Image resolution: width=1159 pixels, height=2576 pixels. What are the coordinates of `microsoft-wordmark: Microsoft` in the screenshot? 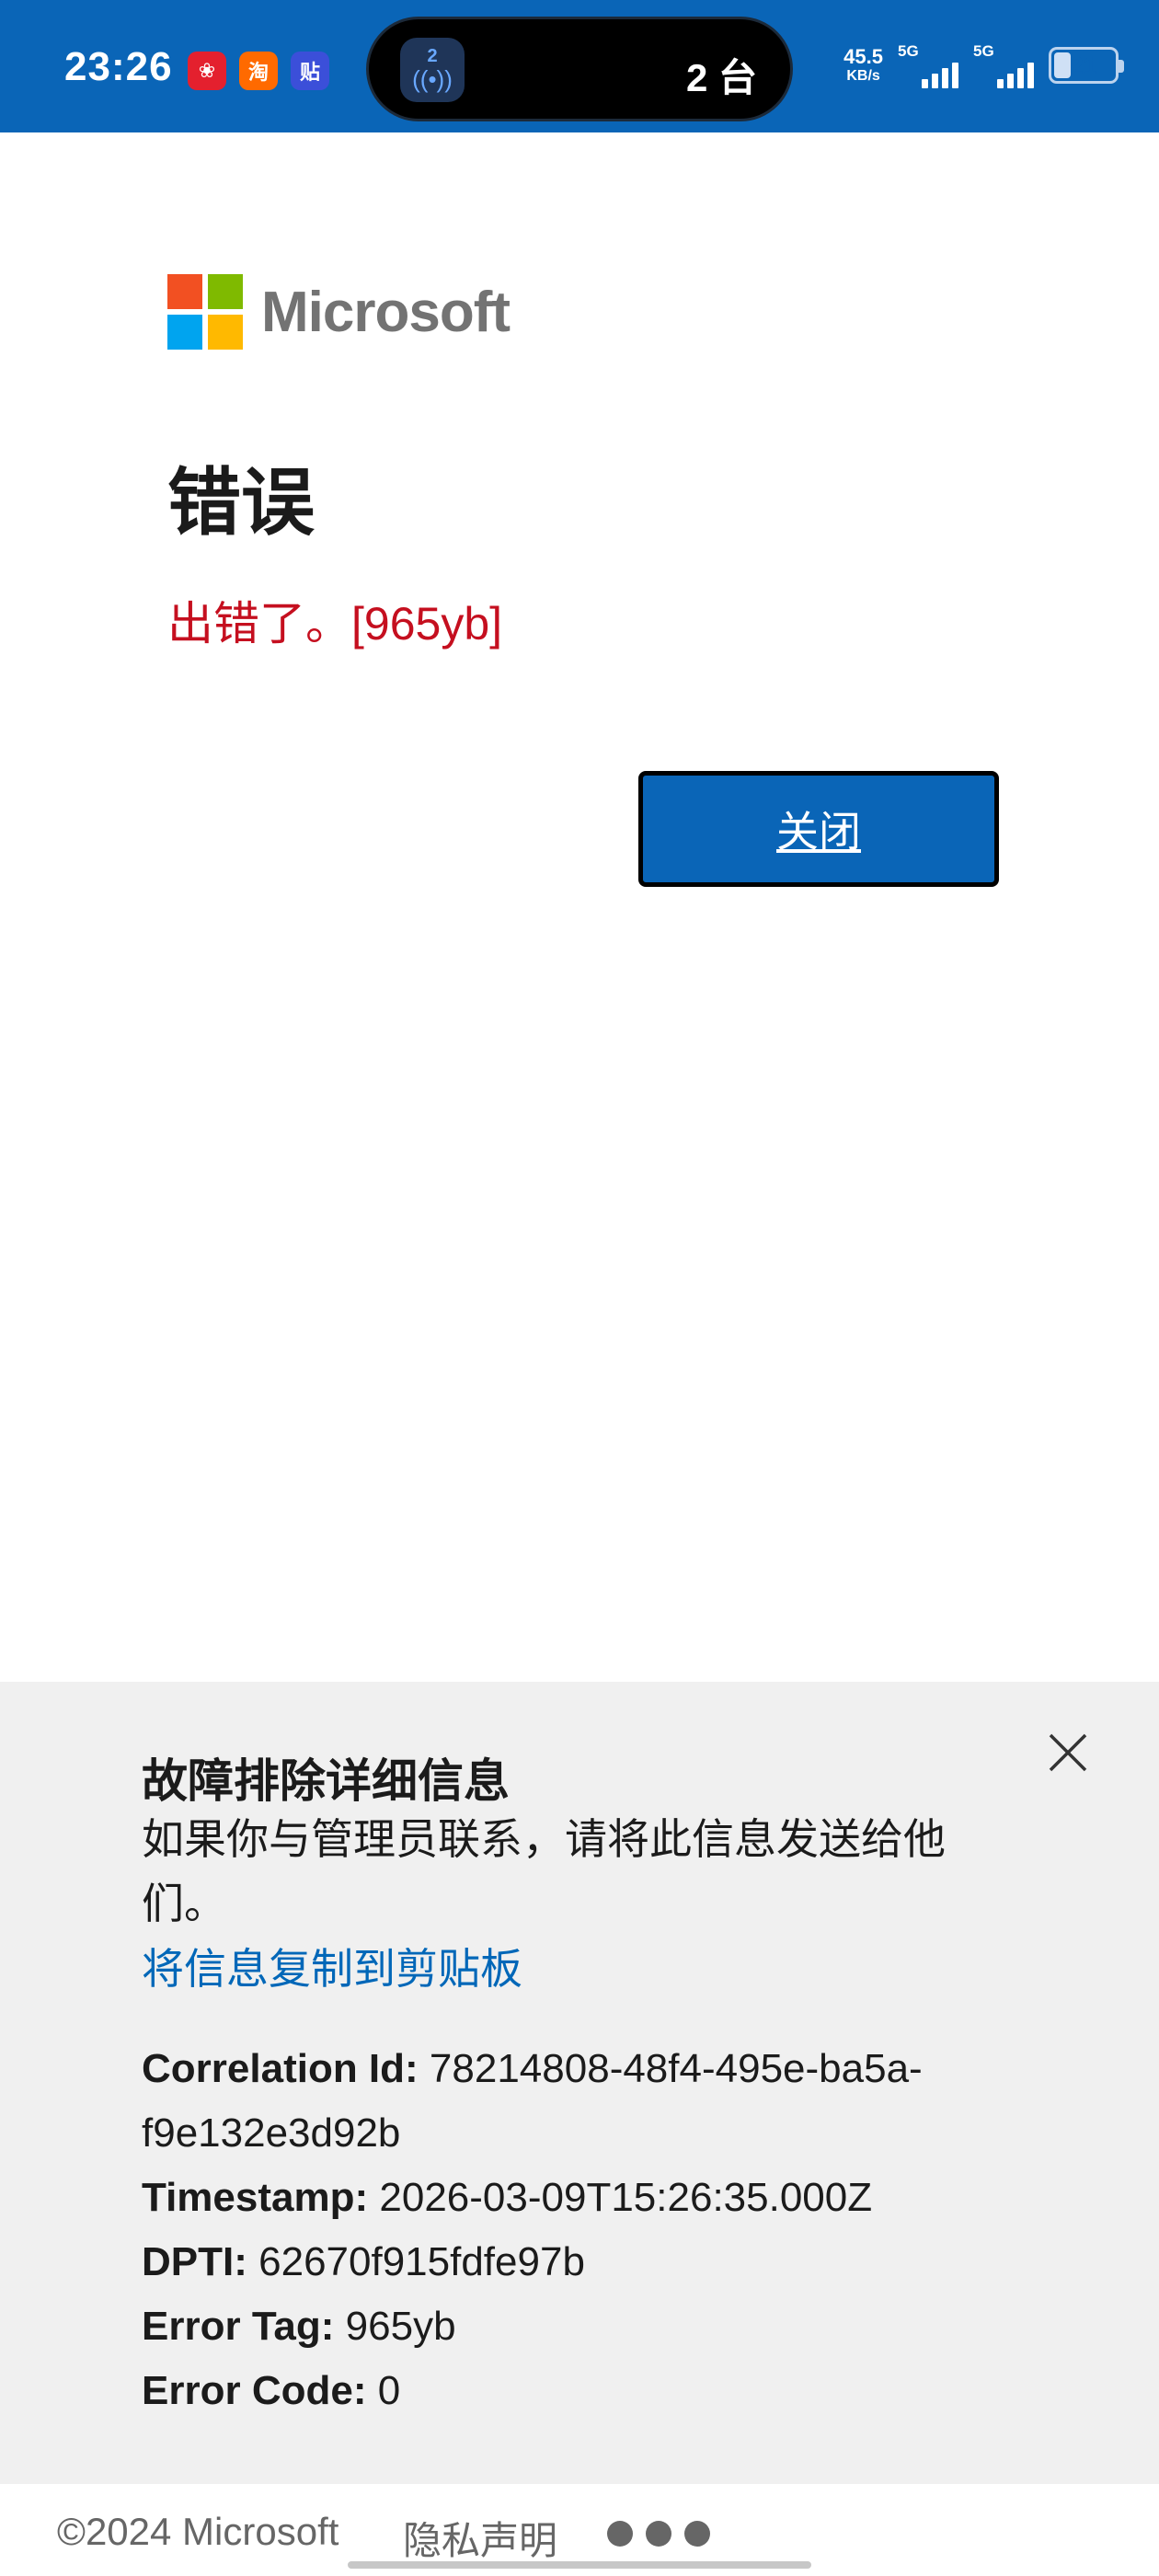 It's located at (386, 312).